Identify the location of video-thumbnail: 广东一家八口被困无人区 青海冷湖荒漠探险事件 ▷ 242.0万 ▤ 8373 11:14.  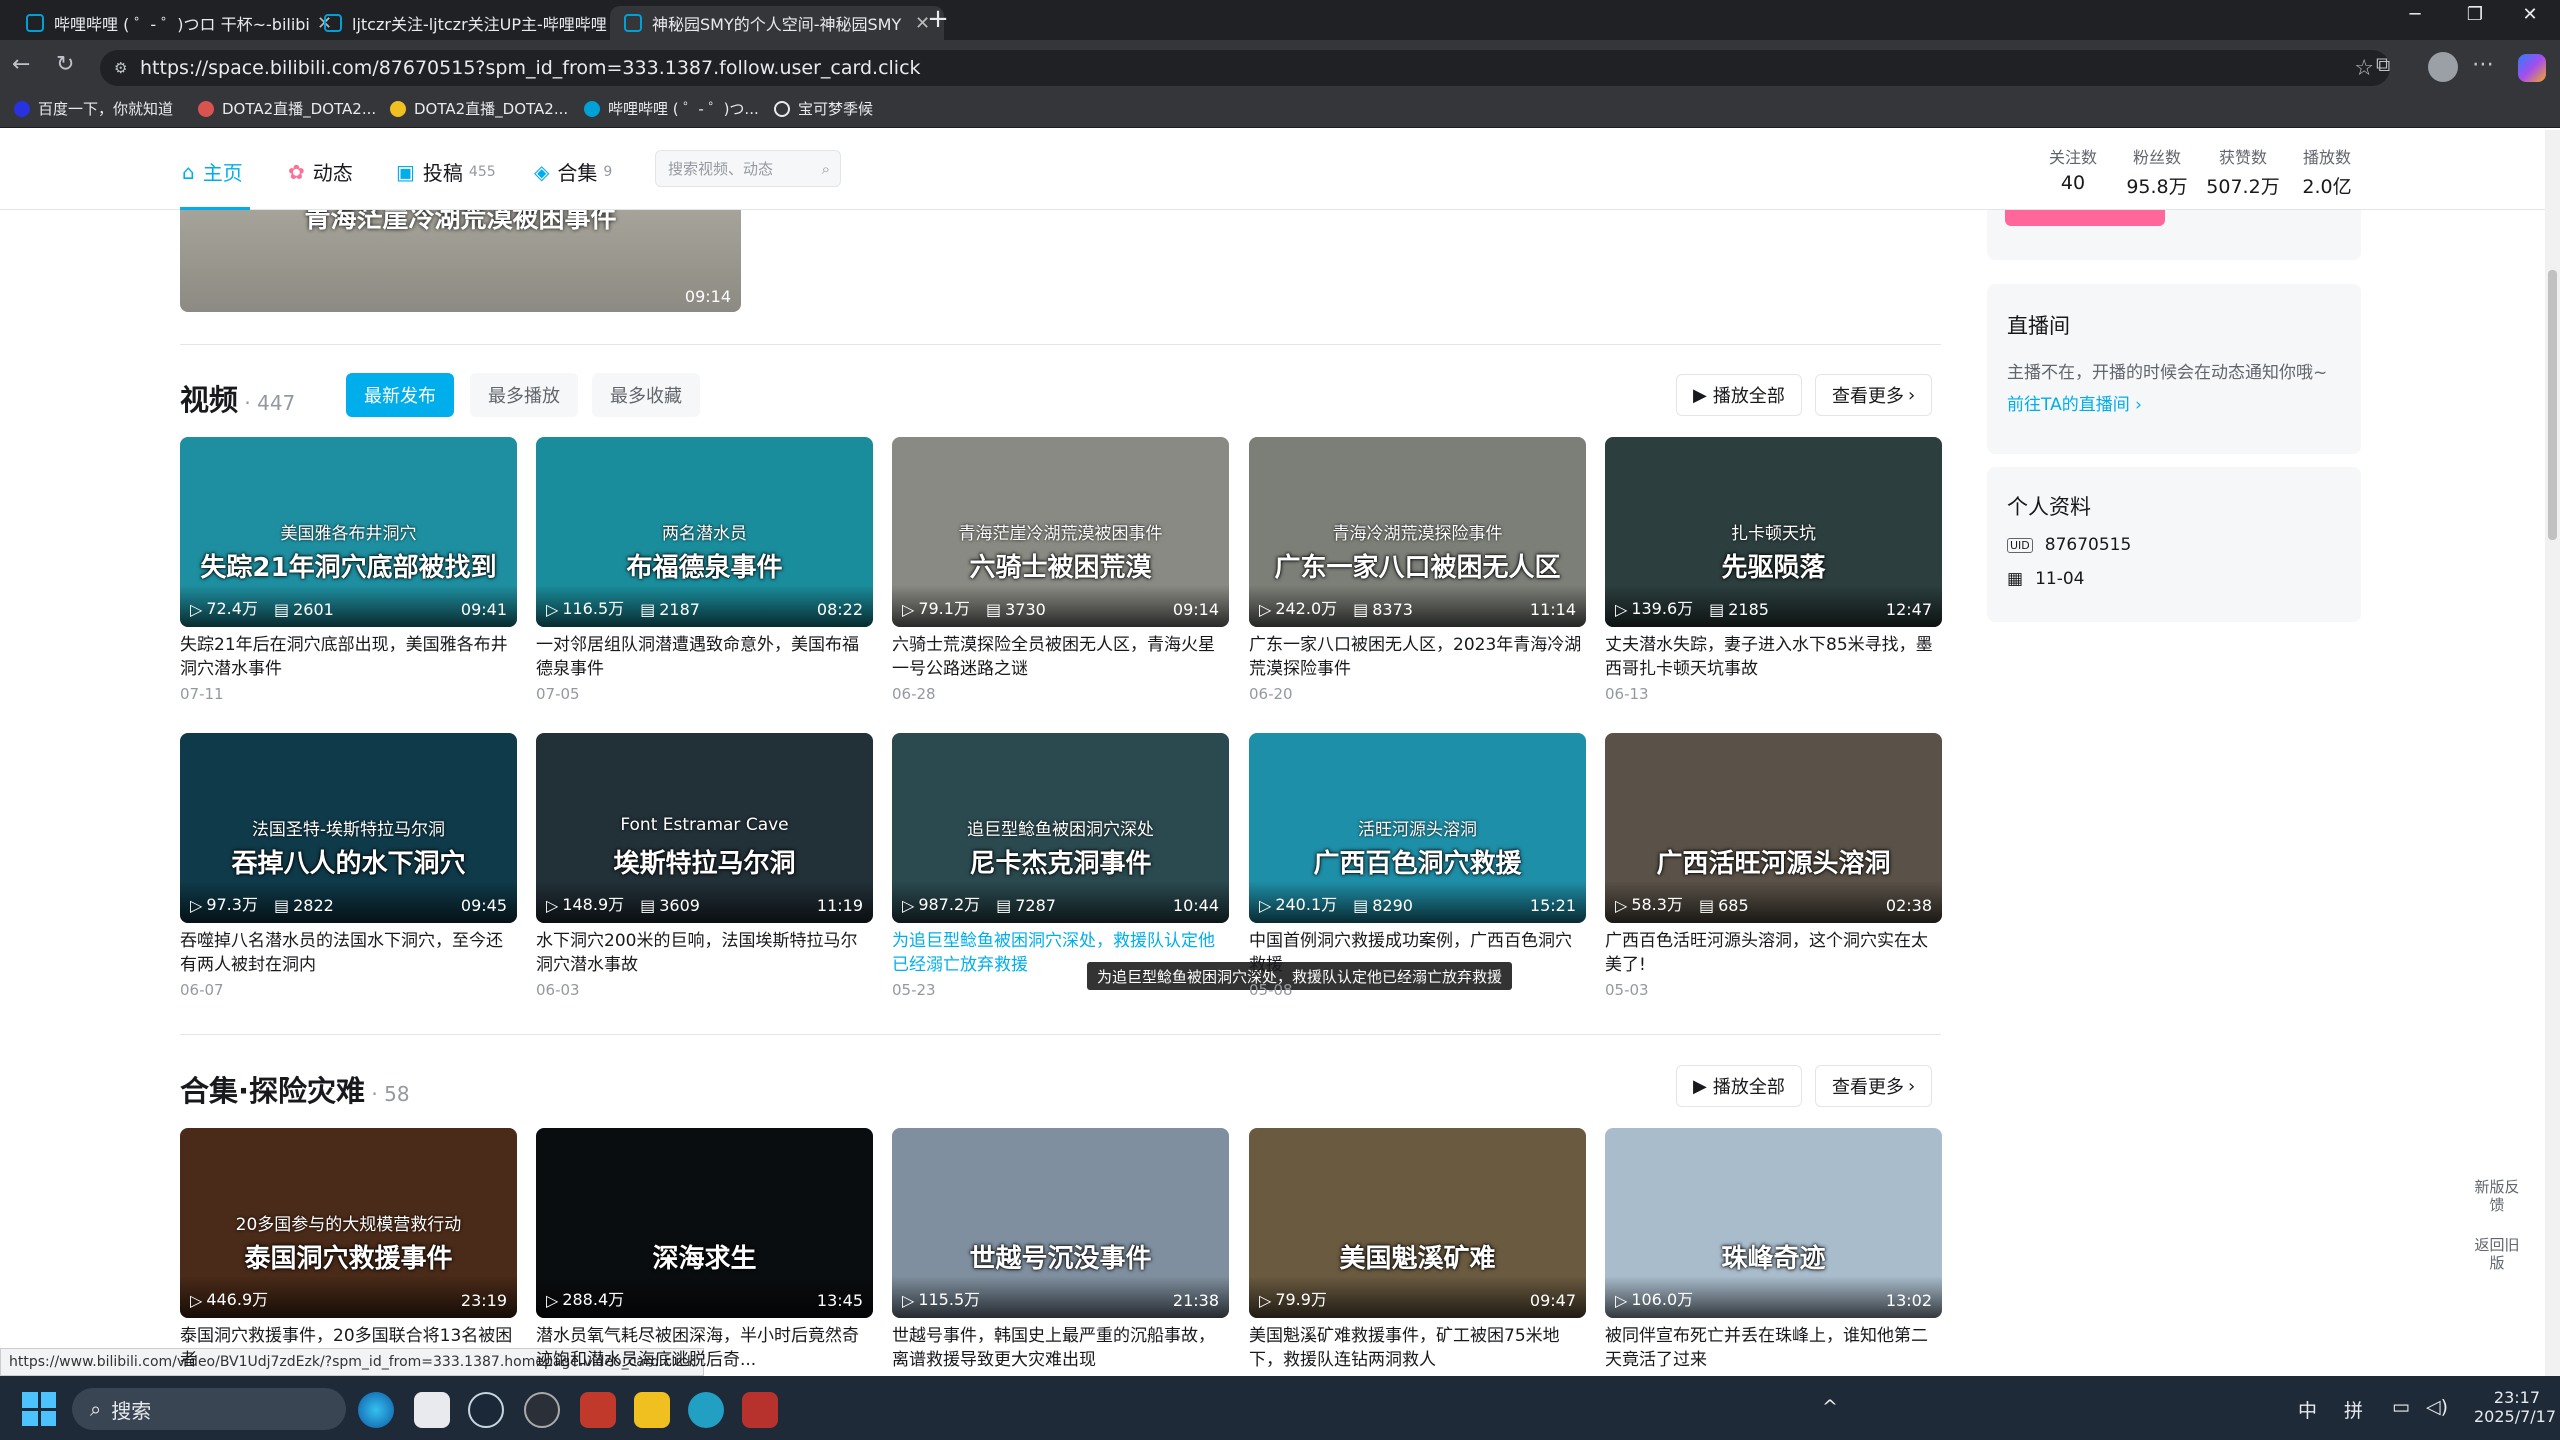
(1417, 532).